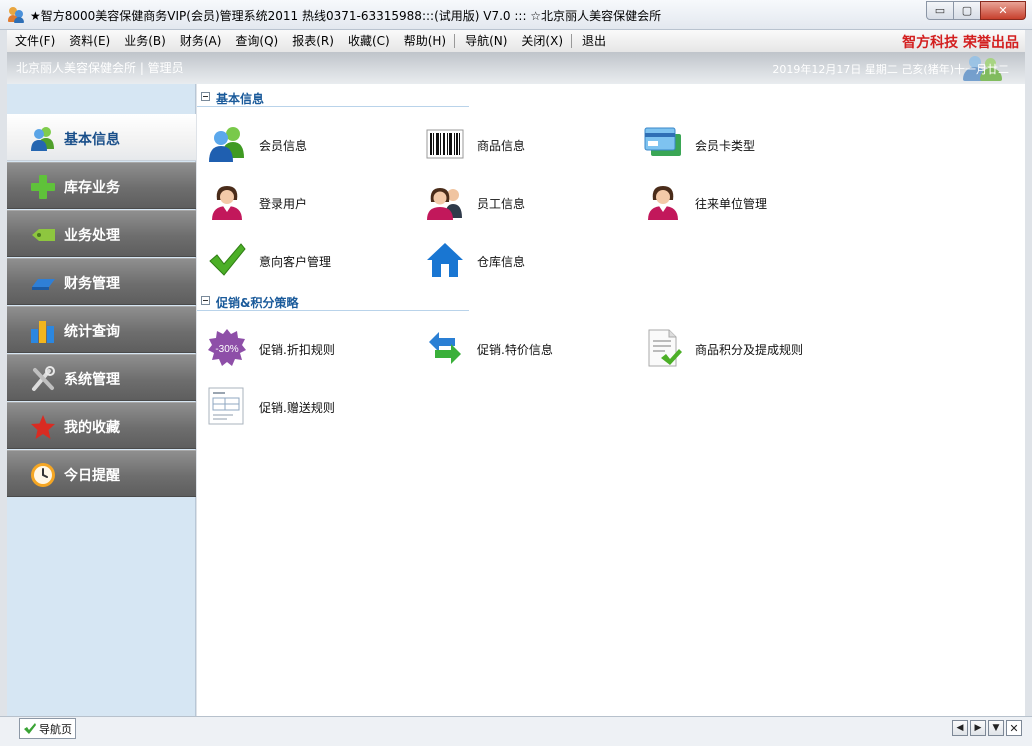 The height and width of the screenshot is (746, 1032). What do you see at coordinates (749, 350) in the screenshot?
I see `tile-label: 商品积分及提成规则` at bounding box center [749, 350].